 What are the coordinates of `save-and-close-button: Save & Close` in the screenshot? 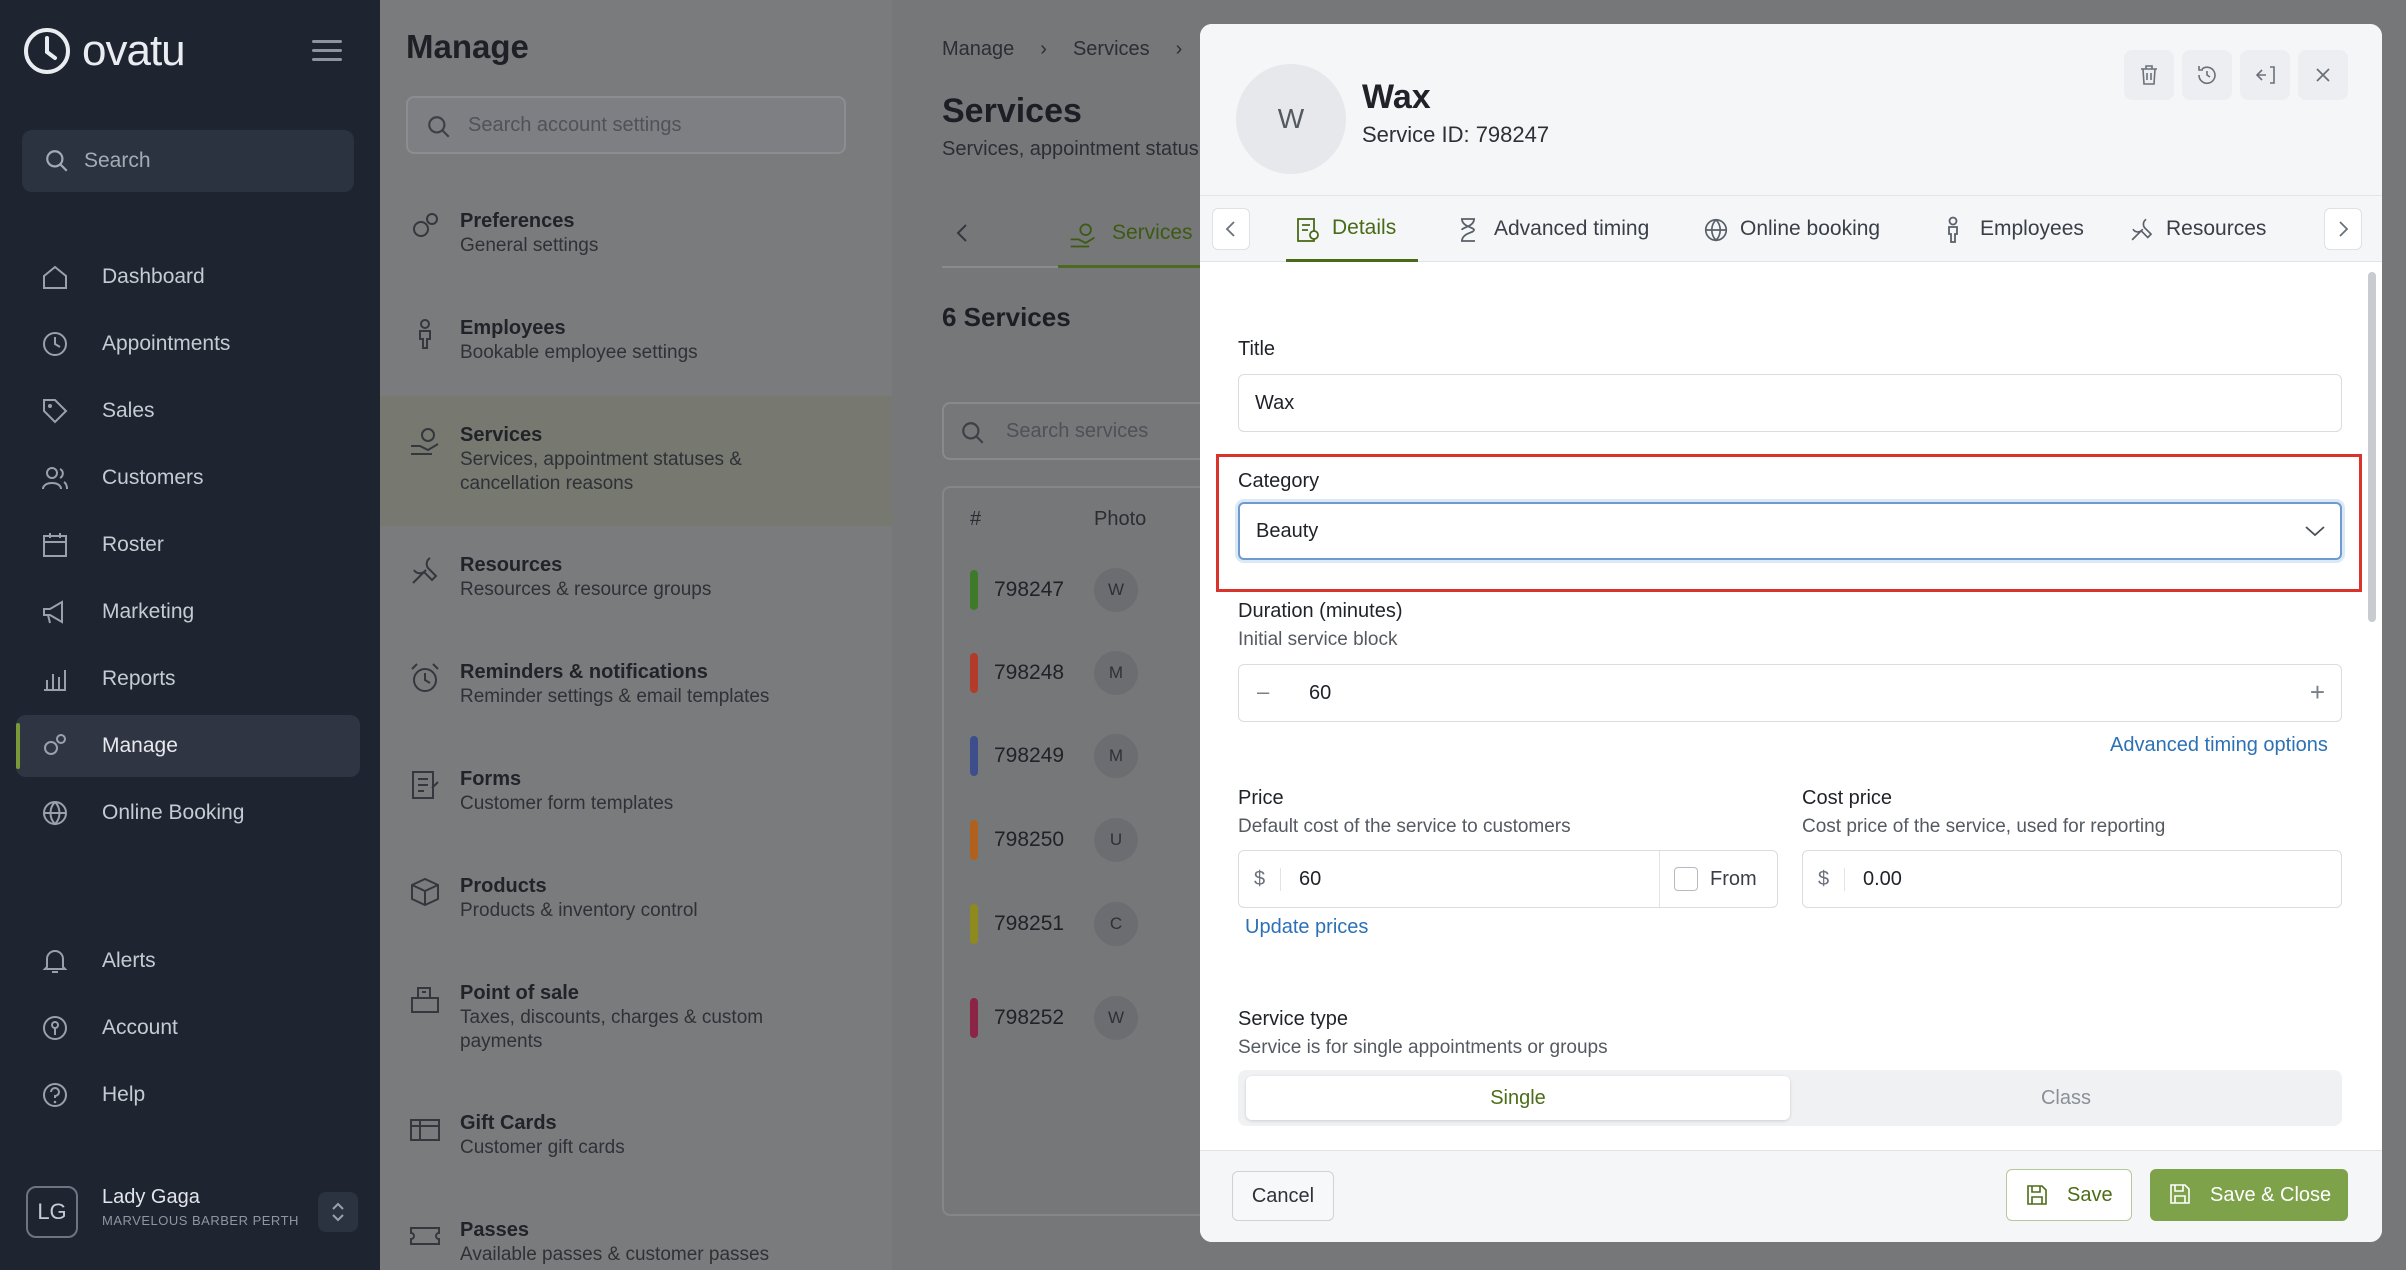 It's located at (2249, 1195).